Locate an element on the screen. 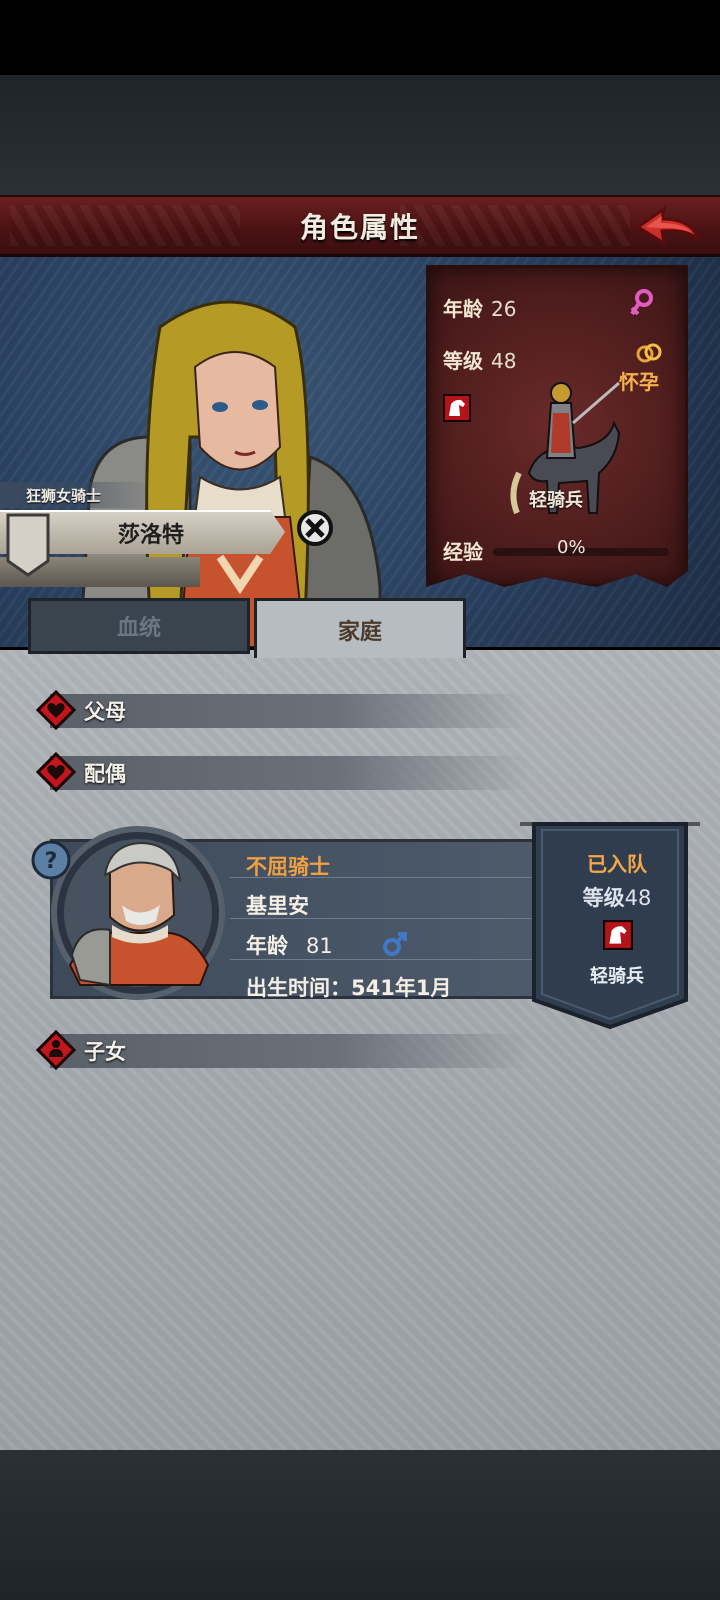  dismiss-icon is located at coordinates (315, 528).